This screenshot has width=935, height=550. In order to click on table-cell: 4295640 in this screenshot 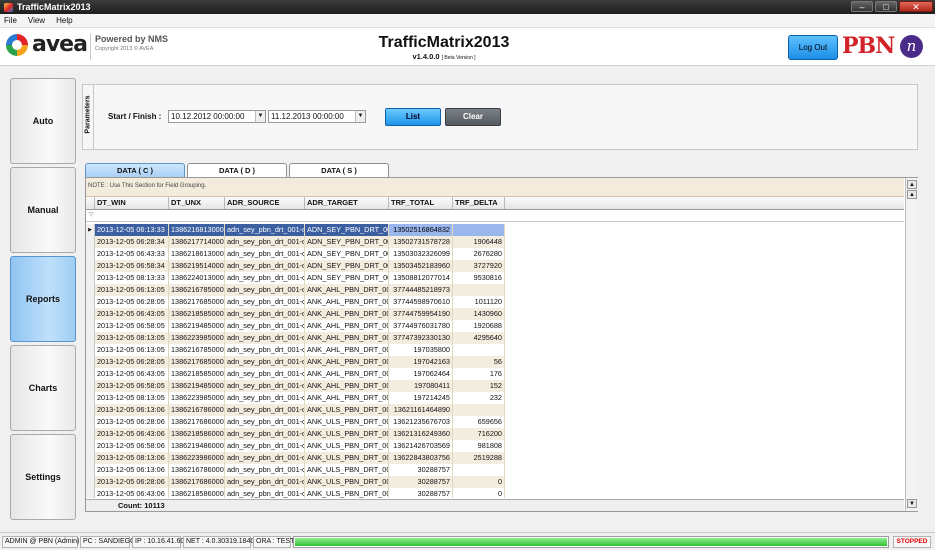, I will do `click(479, 338)`.